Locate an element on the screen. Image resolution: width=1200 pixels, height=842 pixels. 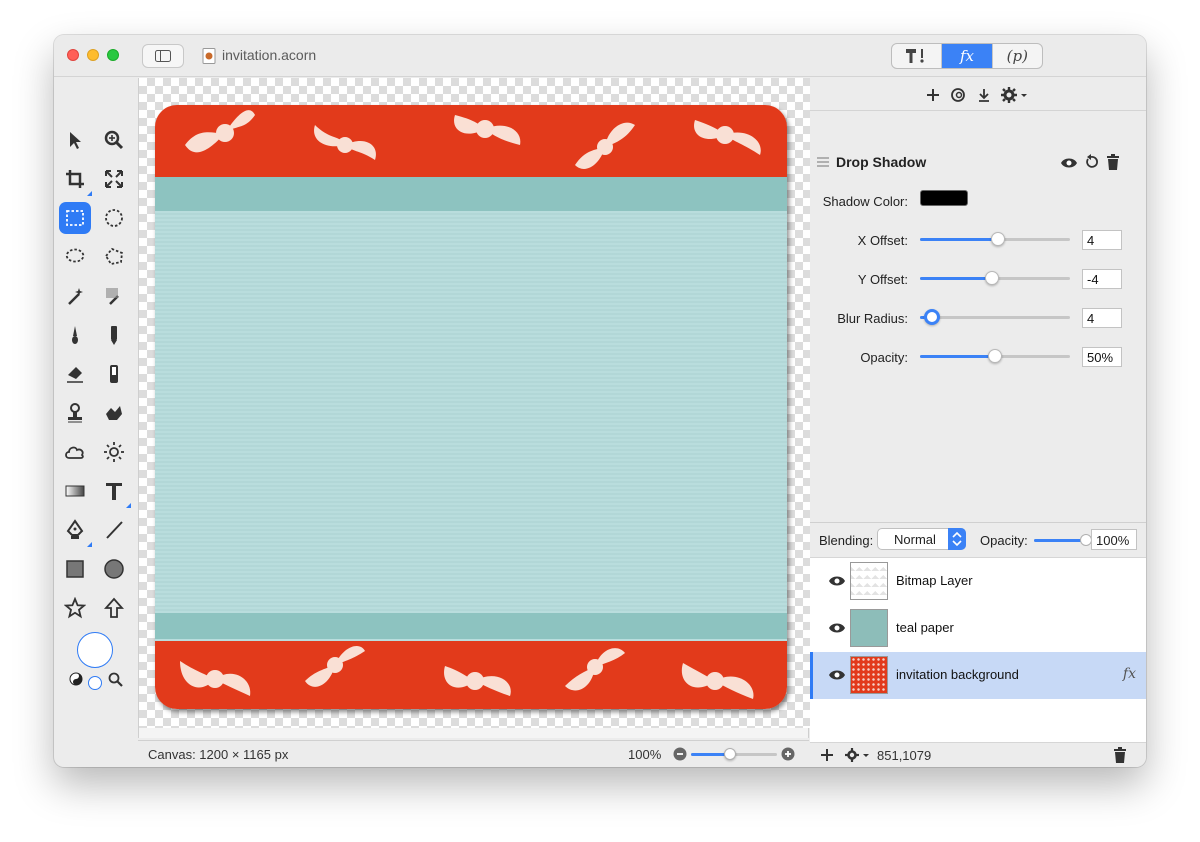
shadow-color-well is located at coordinates (944, 198).